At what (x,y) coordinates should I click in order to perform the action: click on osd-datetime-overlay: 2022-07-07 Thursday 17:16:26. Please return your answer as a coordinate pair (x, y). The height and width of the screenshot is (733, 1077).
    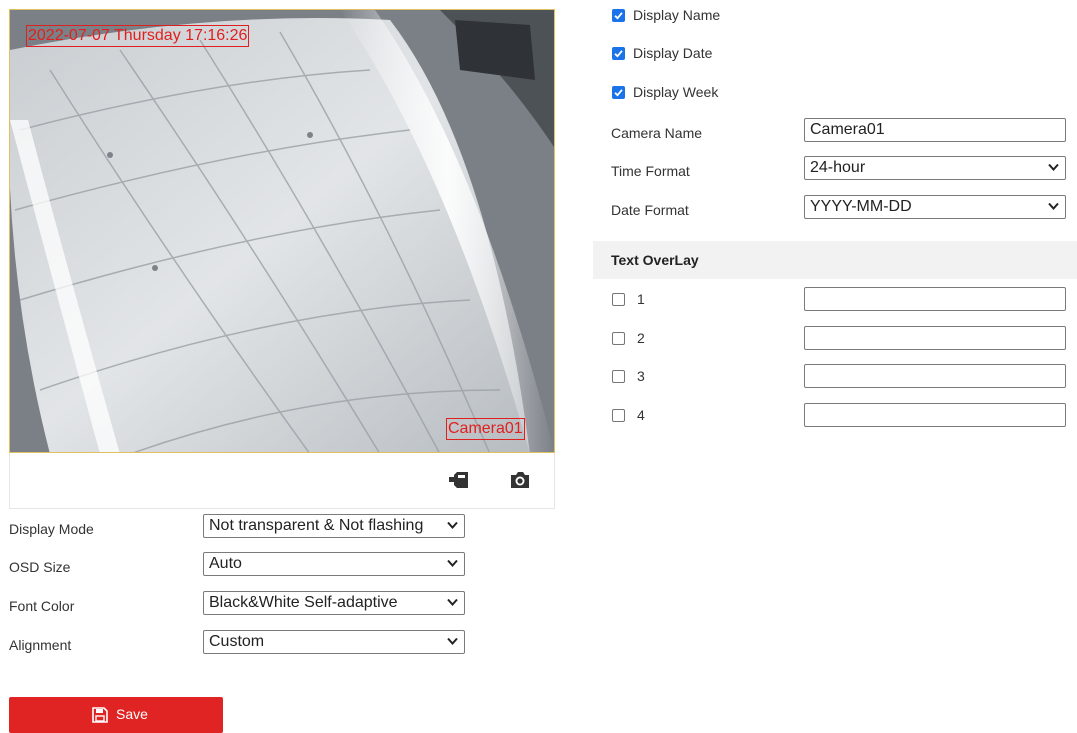
    Looking at the image, I should click on (138, 36).